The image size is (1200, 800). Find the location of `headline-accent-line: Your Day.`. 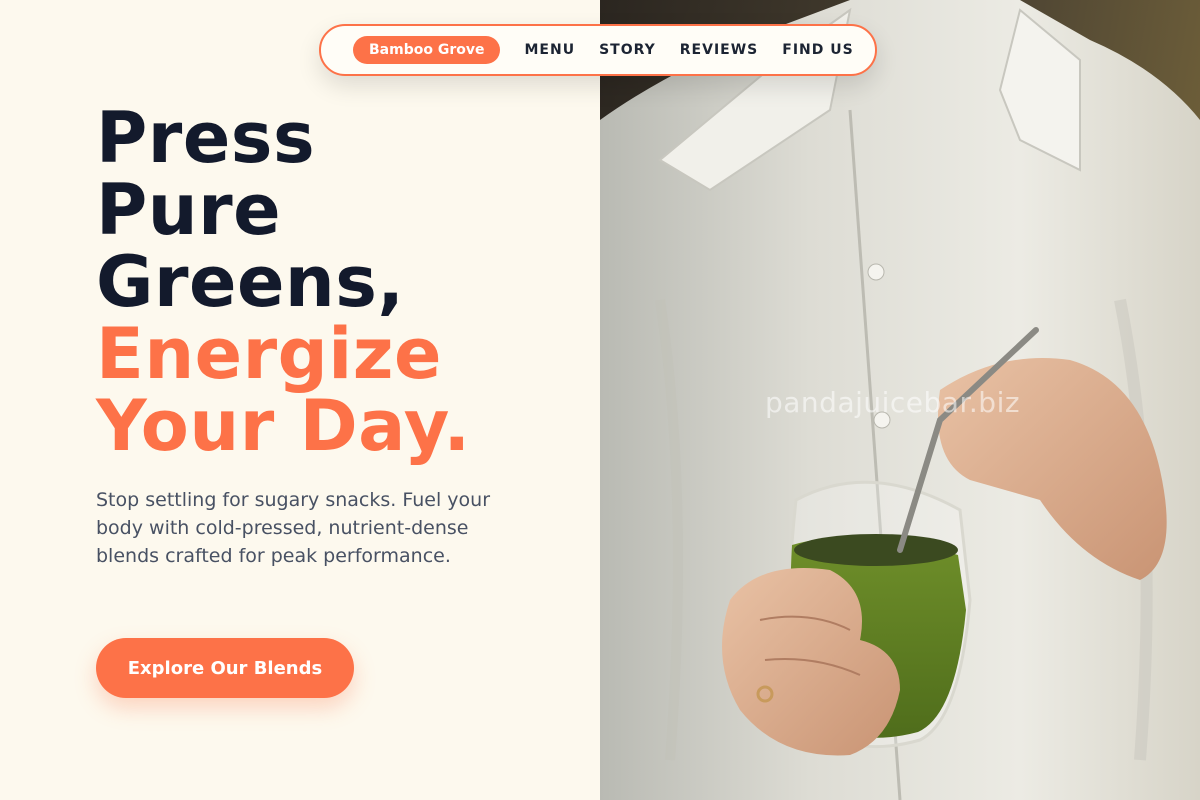

headline-accent-line: Your Day. is located at coordinates (283, 426).